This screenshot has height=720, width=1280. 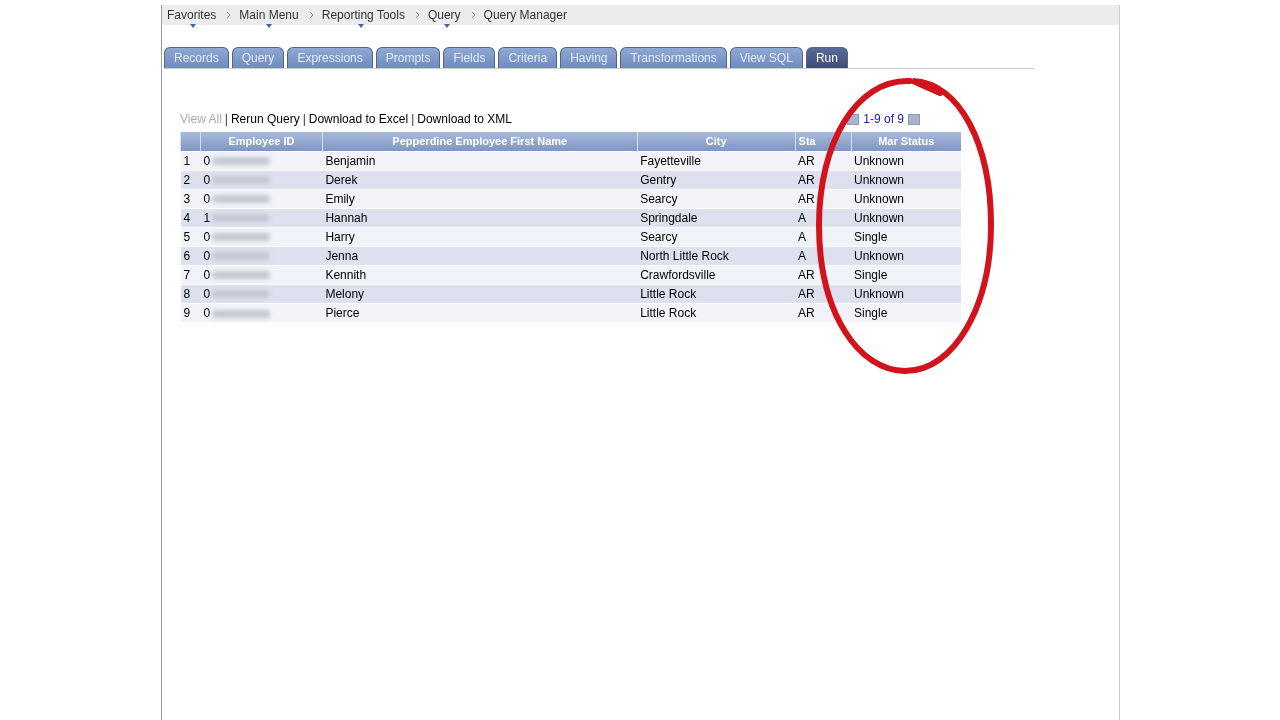 What do you see at coordinates (529, 15) in the screenshot?
I see `breadcrumb-link: Query Manager` at bounding box center [529, 15].